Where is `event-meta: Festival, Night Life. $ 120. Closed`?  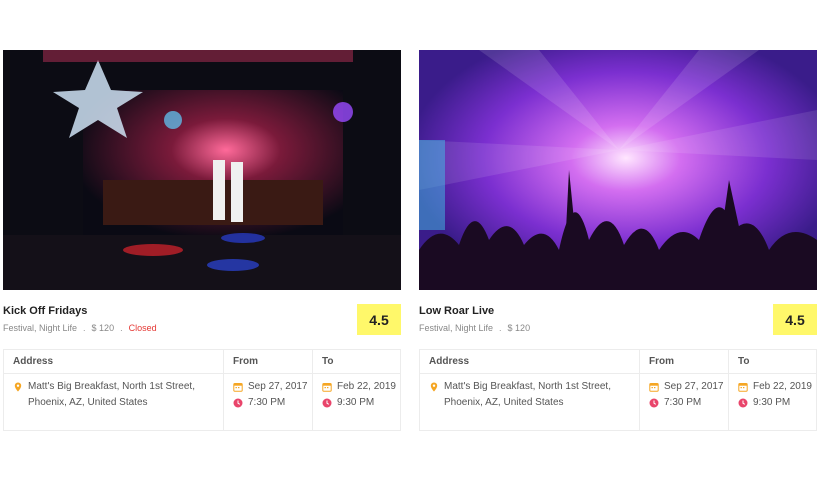 event-meta: Festival, Night Life. $ 120. Closed is located at coordinates (80, 328).